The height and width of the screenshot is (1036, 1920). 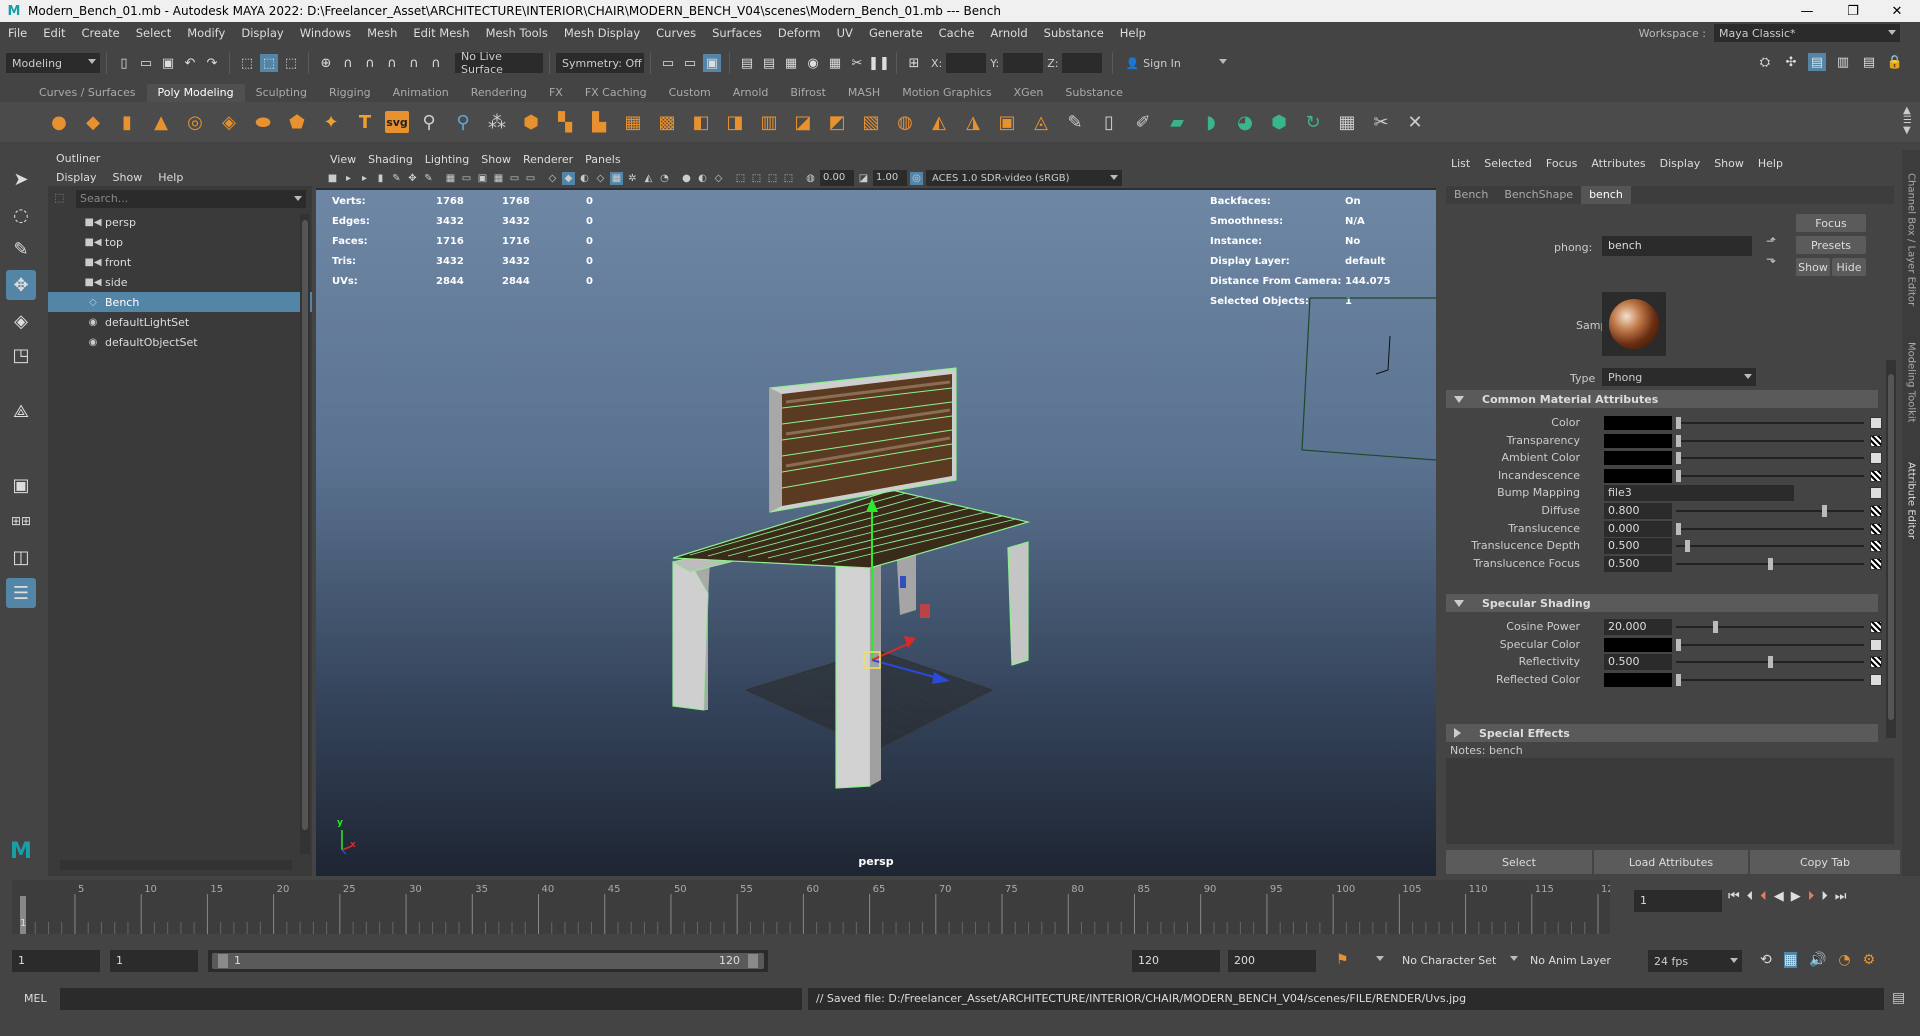 What do you see at coordinates (1347, 122) in the screenshot?
I see `layout-uv-icon: ▦` at bounding box center [1347, 122].